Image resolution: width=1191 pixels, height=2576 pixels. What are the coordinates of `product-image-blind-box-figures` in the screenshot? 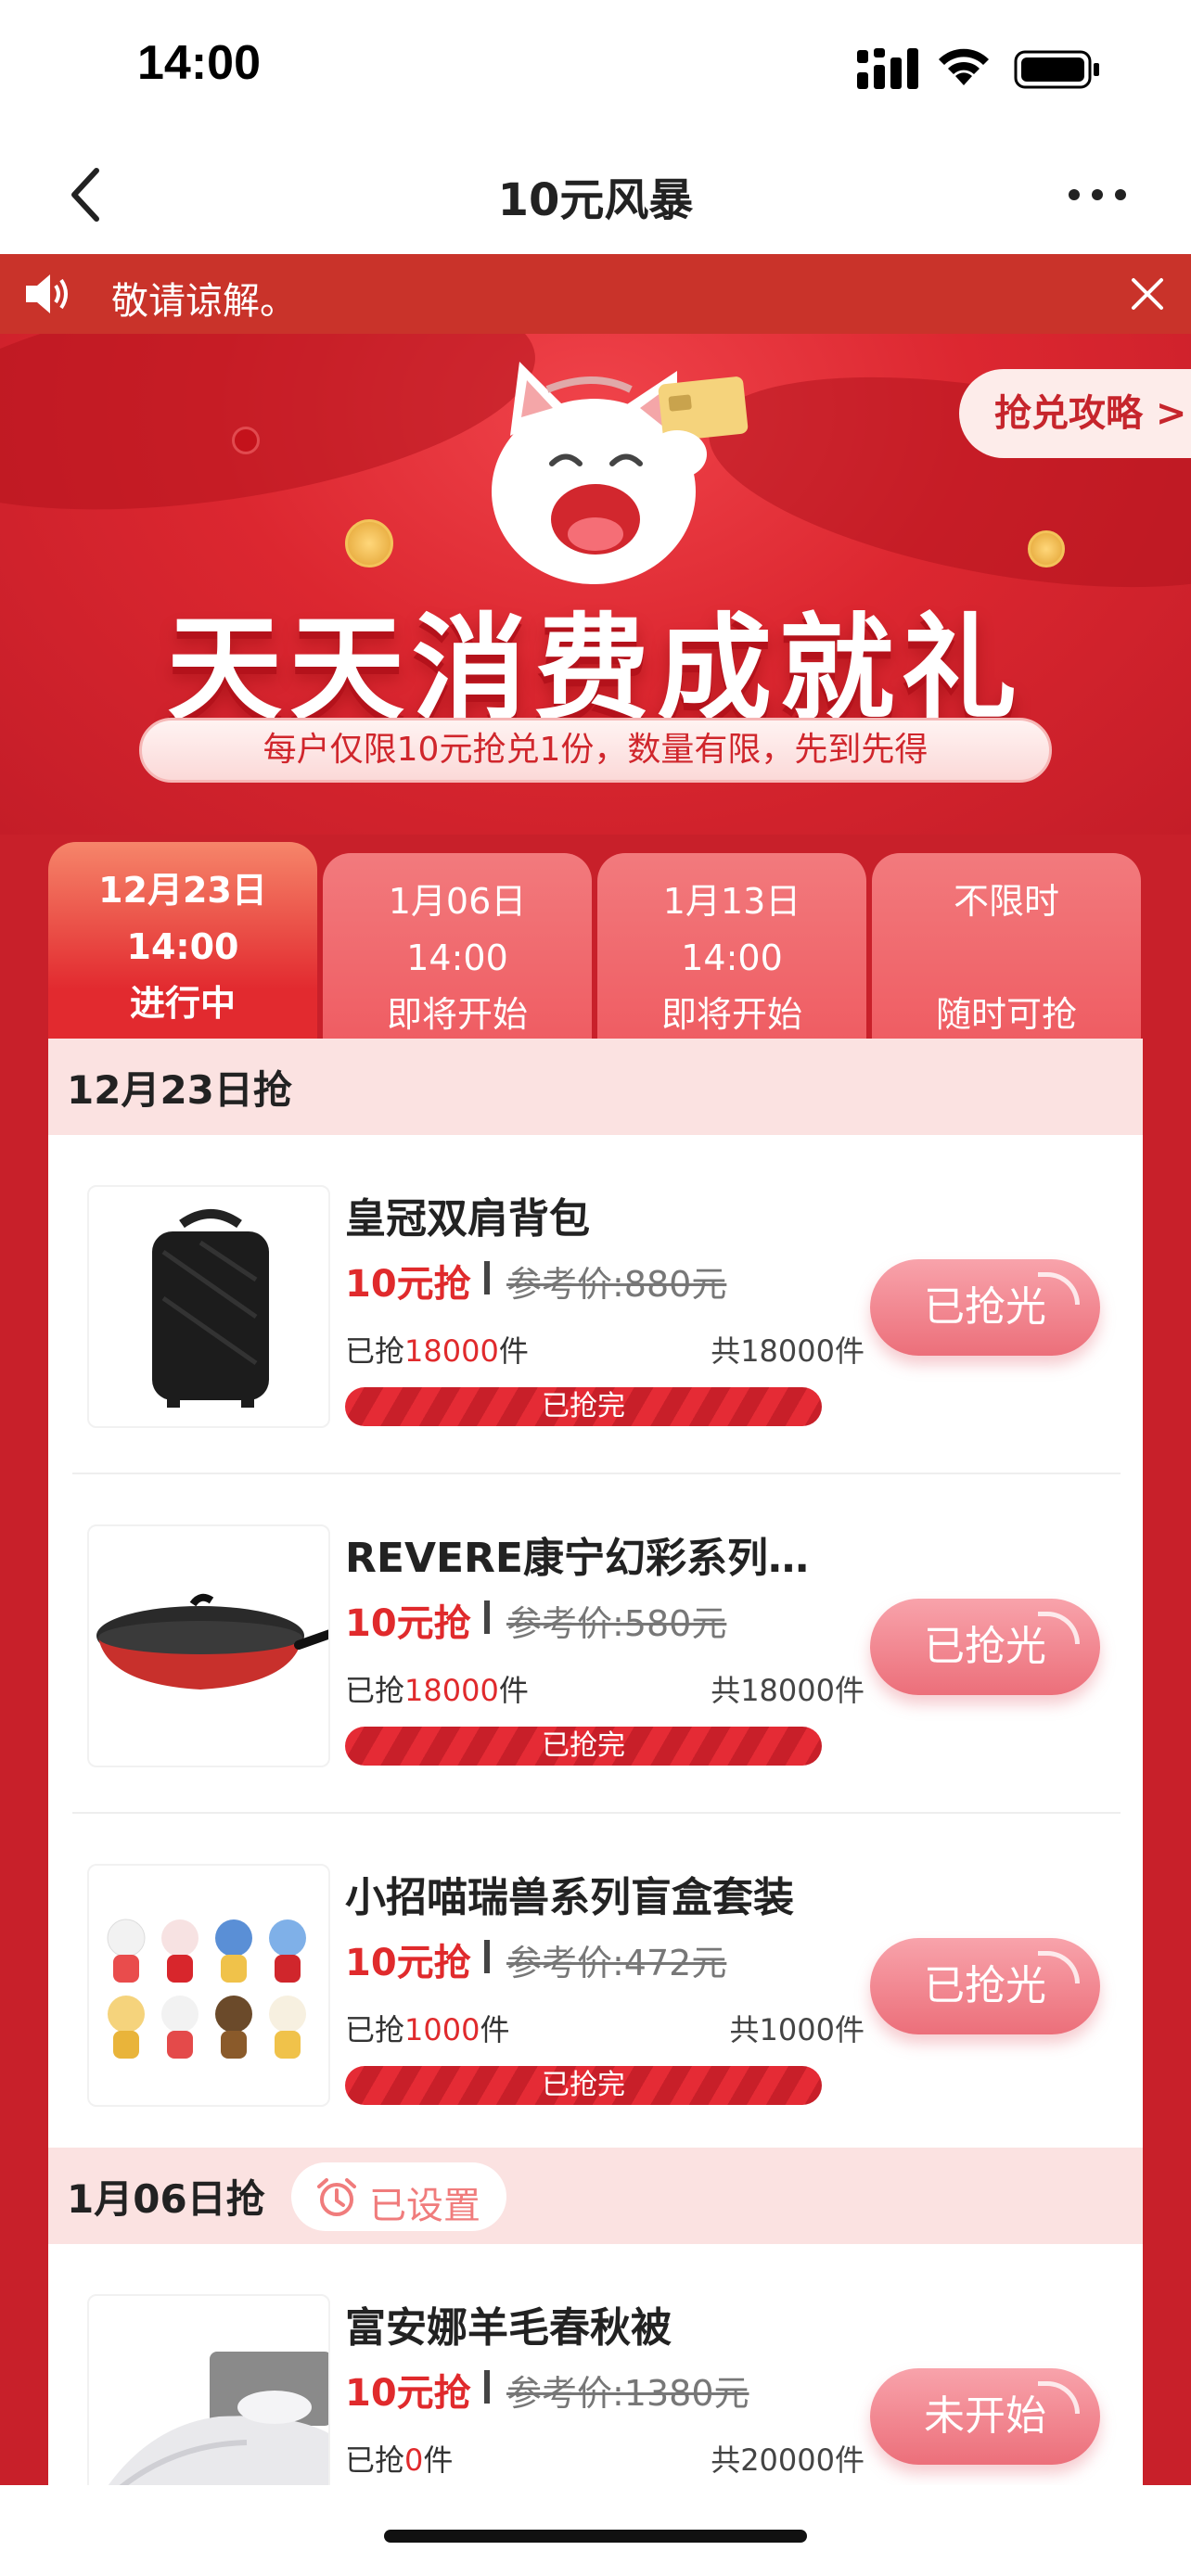 It's located at (209, 1985).